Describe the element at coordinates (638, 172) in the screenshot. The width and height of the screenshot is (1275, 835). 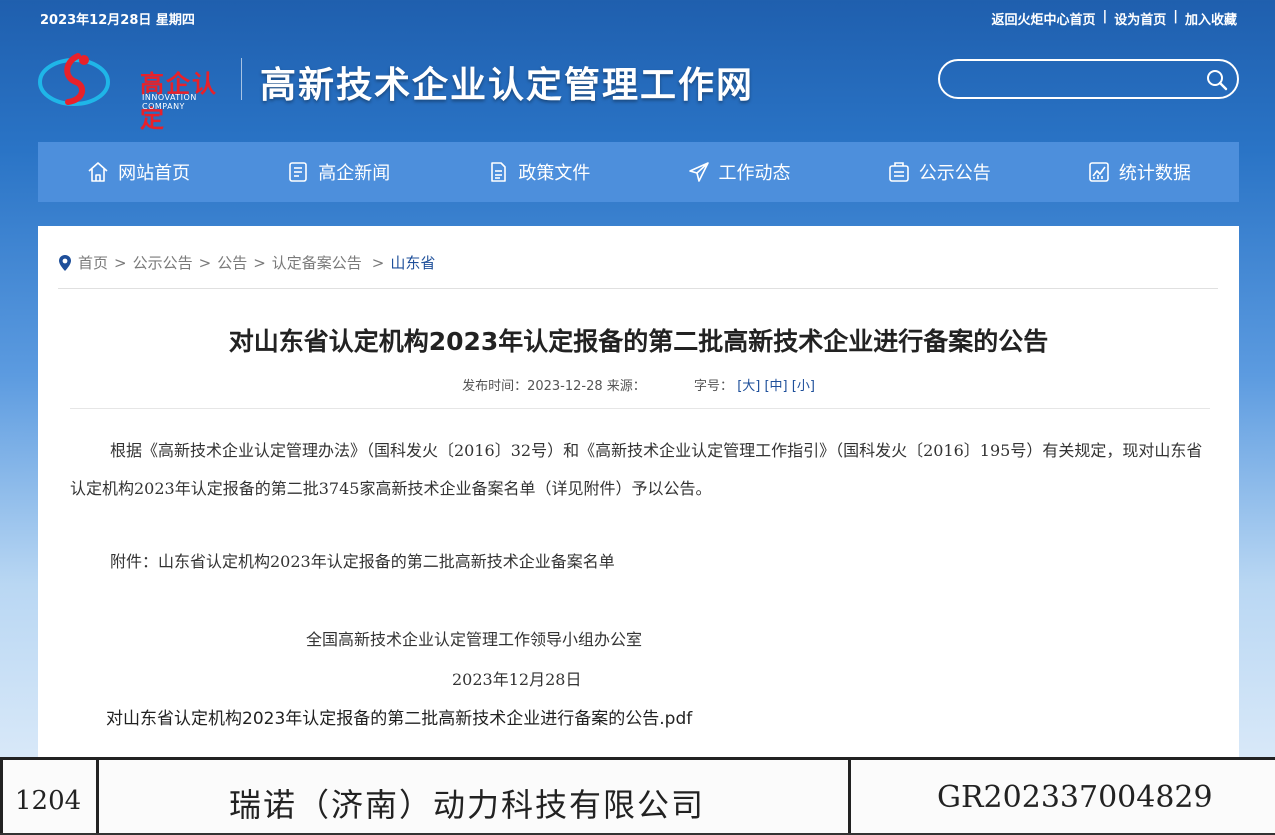
I see `main-nav: 网站首页 高企新闻 政策文件 工作动态 公示公告 统计数据` at that location.